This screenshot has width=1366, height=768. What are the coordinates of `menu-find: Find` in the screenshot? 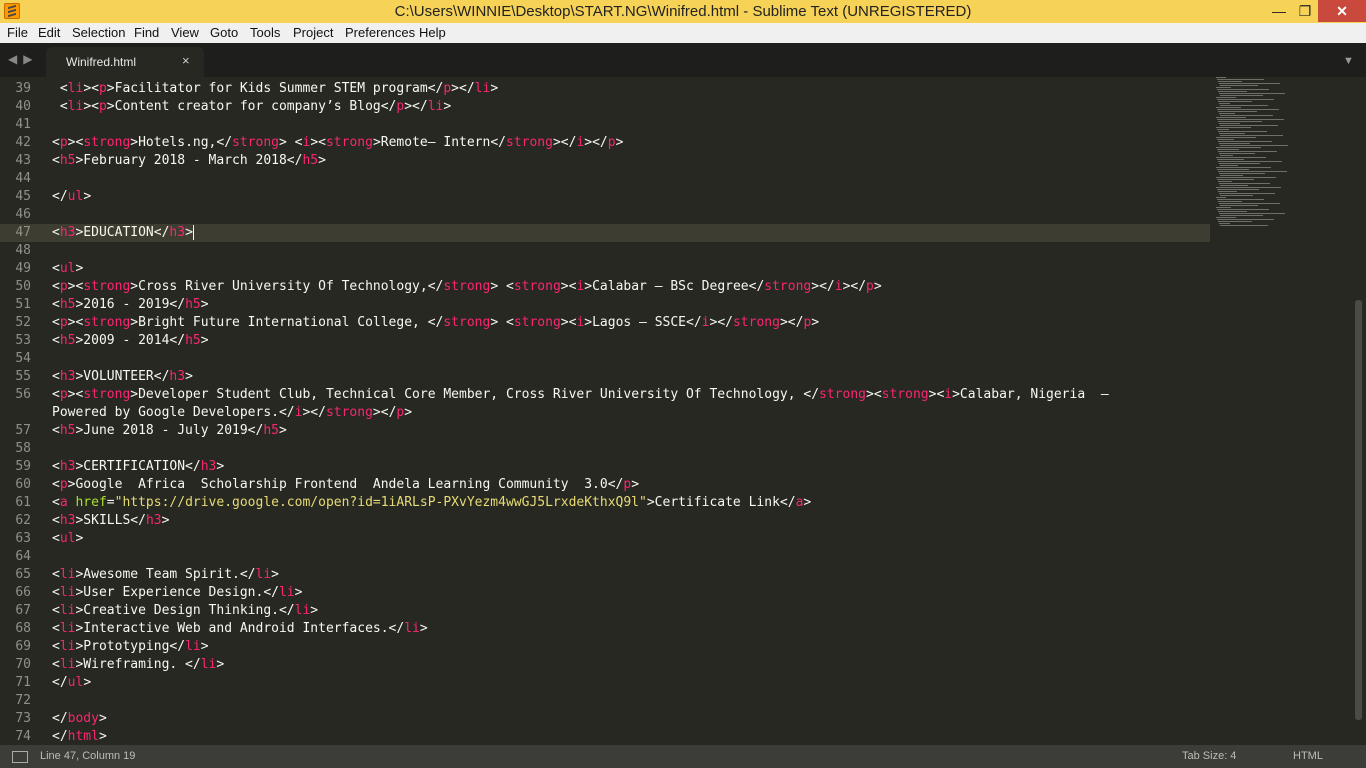 It's located at (146, 32).